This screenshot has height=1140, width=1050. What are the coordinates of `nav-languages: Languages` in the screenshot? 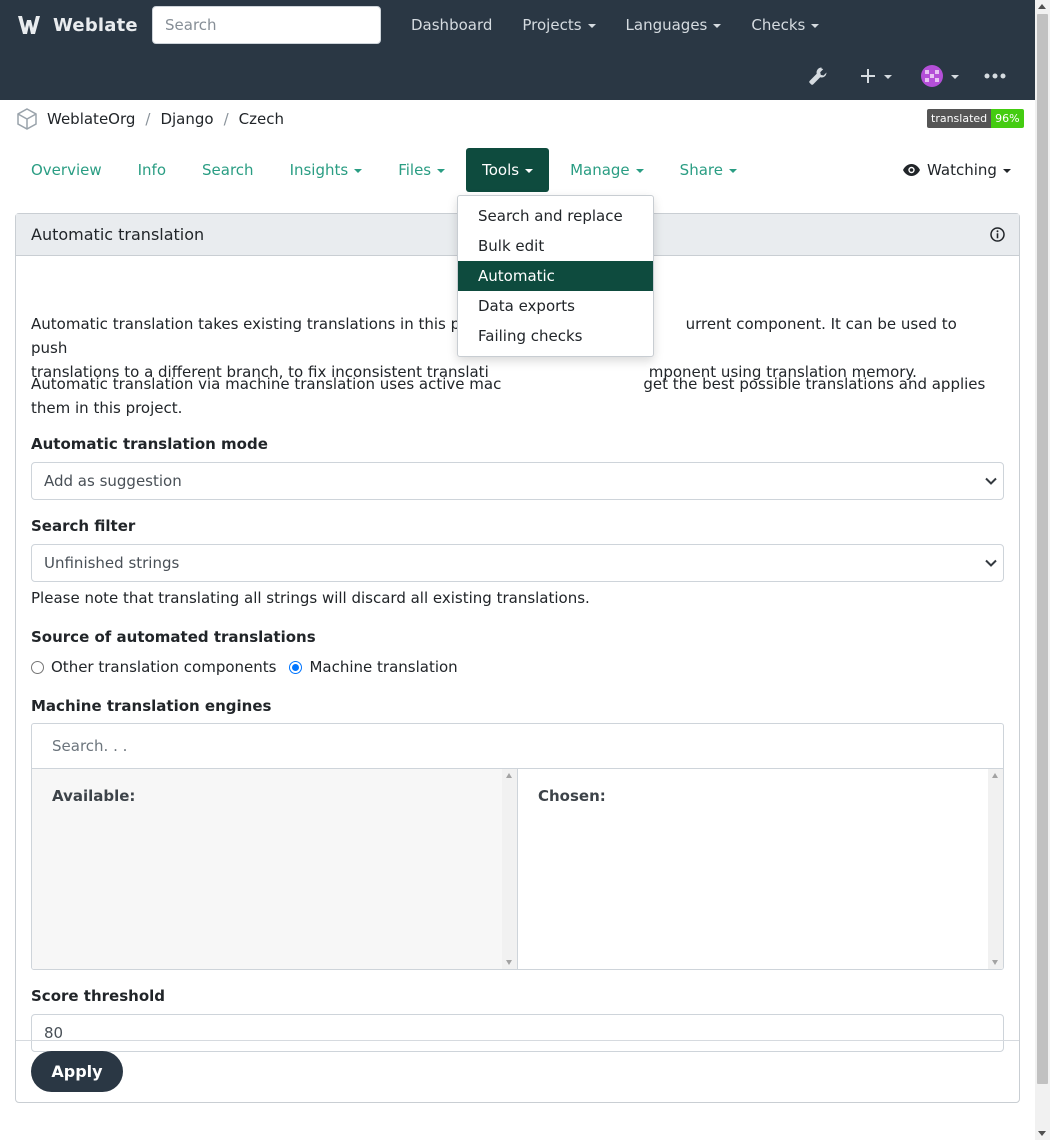 It's located at (674, 25).